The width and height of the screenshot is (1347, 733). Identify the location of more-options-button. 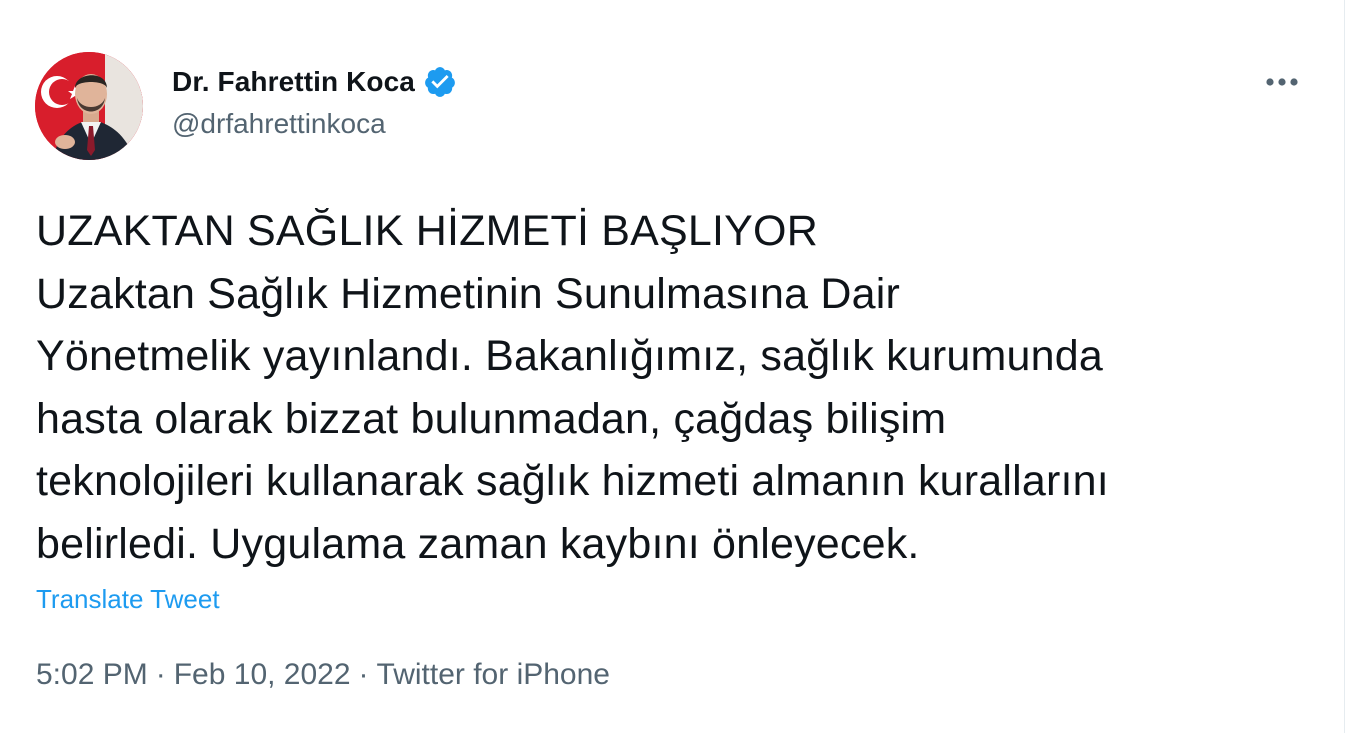
(1282, 82).